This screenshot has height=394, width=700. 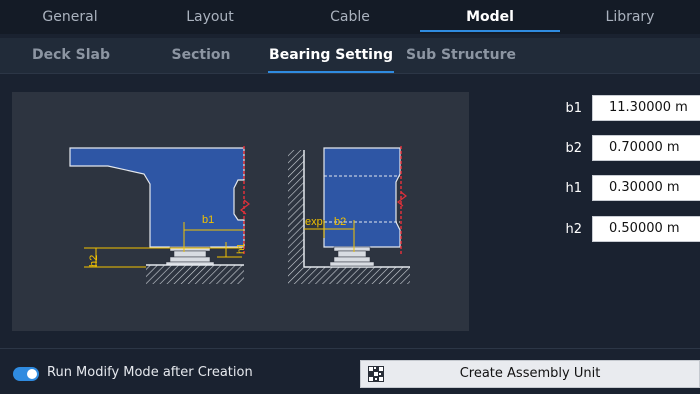 I want to click on tab-layout: Layout, so click(x=210, y=17).